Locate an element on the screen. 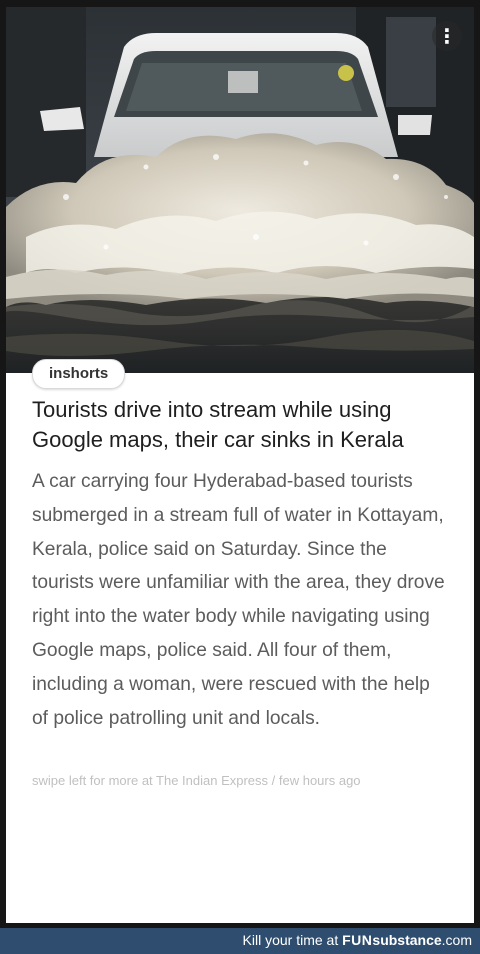 The height and width of the screenshot is (954, 480). info-dots-icon: ⋮ is located at coordinates (447, 36).